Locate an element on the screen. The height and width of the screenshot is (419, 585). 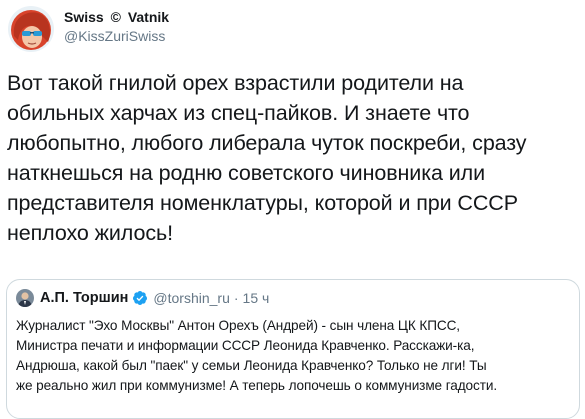
author-name-part1: Swiss is located at coordinates (84, 17).